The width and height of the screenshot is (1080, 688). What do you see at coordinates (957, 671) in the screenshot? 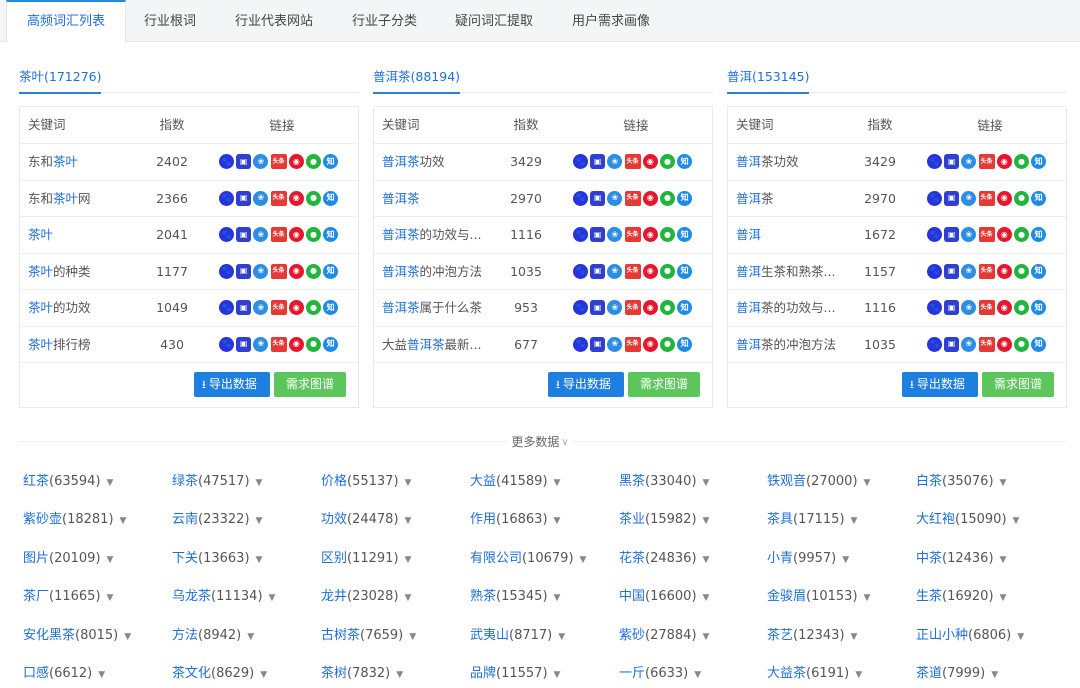
I see `category-tag: 茶道(7999) ▼` at bounding box center [957, 671].